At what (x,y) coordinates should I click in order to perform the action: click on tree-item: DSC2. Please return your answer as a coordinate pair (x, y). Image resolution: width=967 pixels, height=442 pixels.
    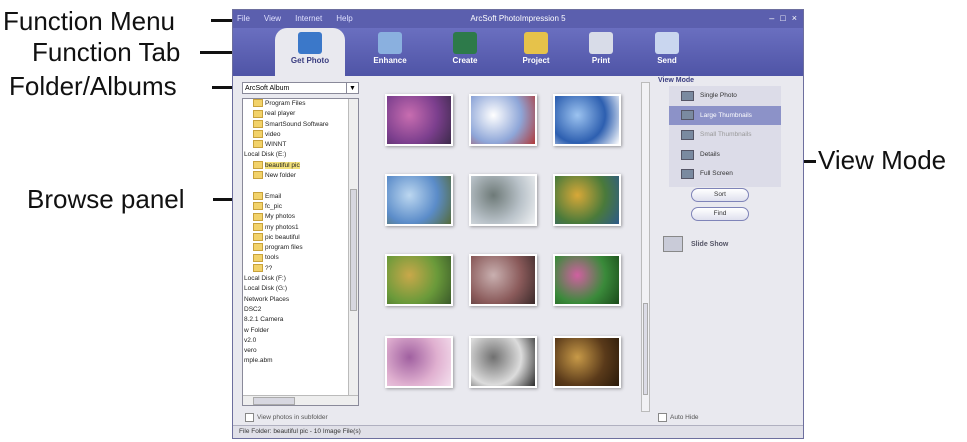
    Looking at the image, I should click on (300, 310).